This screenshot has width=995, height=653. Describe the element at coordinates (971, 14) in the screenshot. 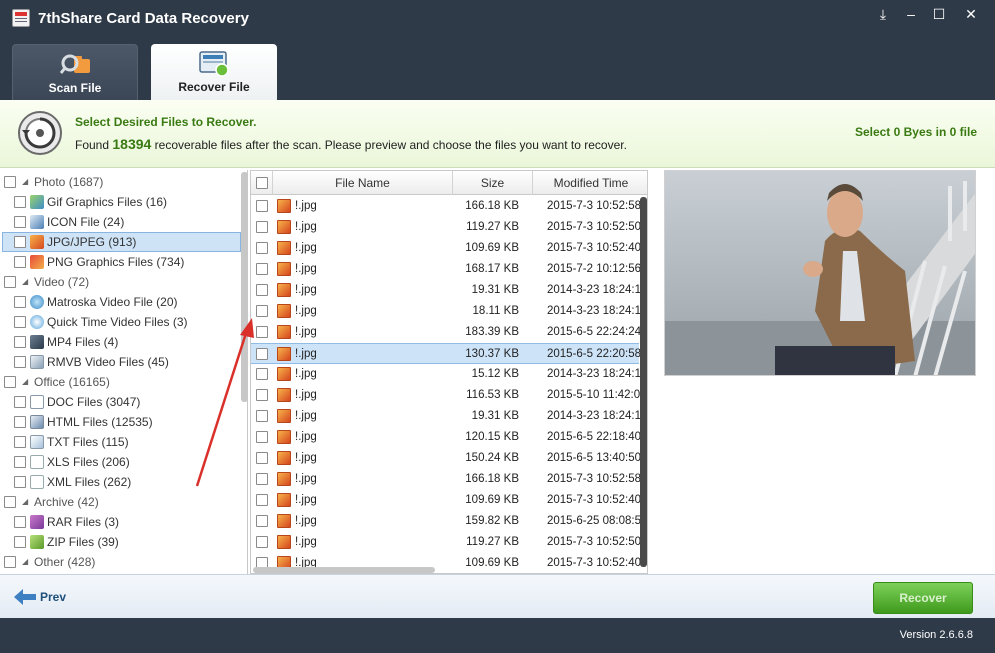

I see `close-icon: ✕` at that location.